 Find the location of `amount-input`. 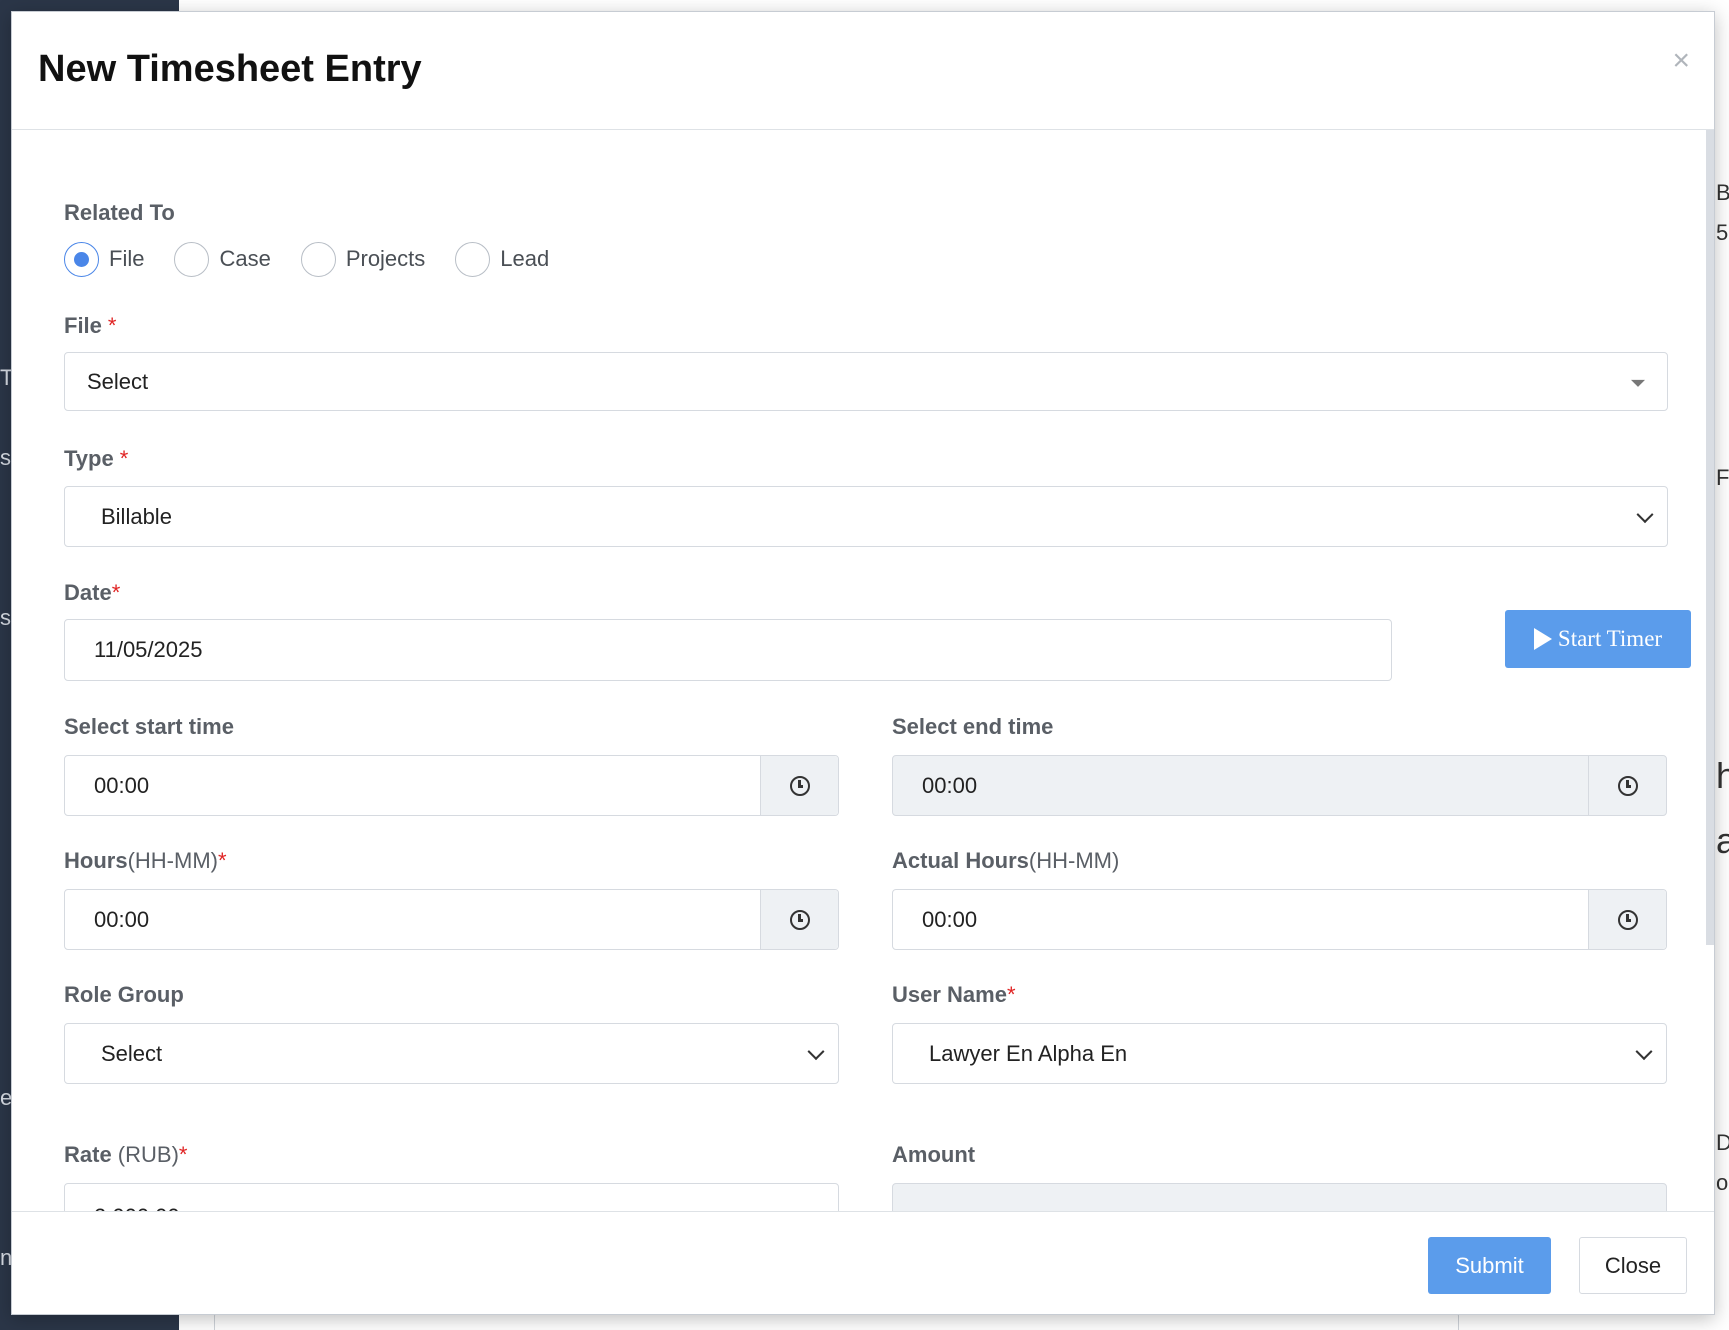

amount-input is located at coordinates (1279, 1198).